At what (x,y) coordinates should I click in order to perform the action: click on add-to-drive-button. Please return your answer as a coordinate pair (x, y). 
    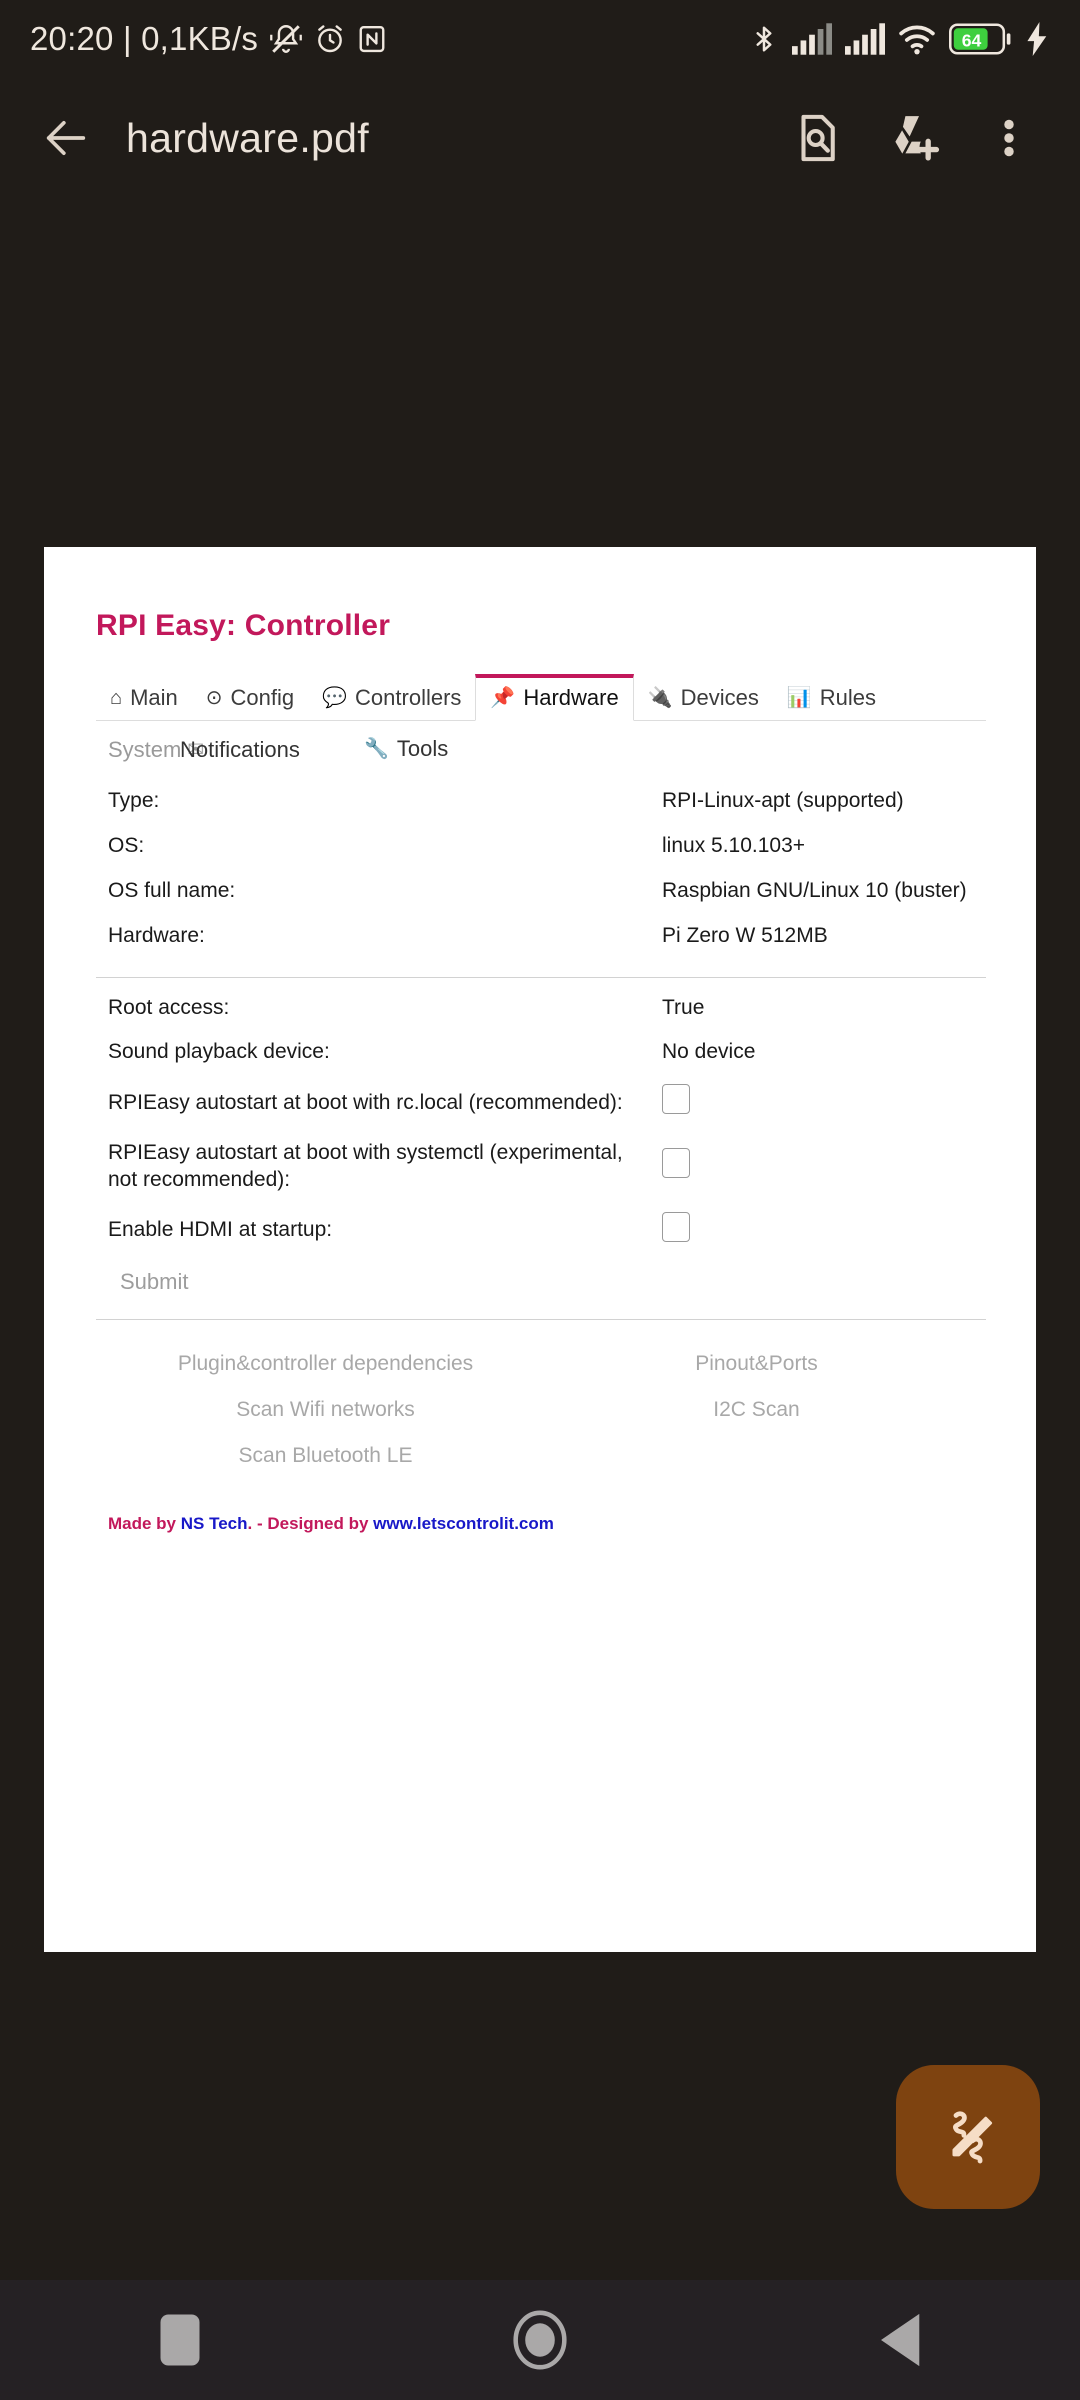
    Looking at the image, I should click on (913, 138).